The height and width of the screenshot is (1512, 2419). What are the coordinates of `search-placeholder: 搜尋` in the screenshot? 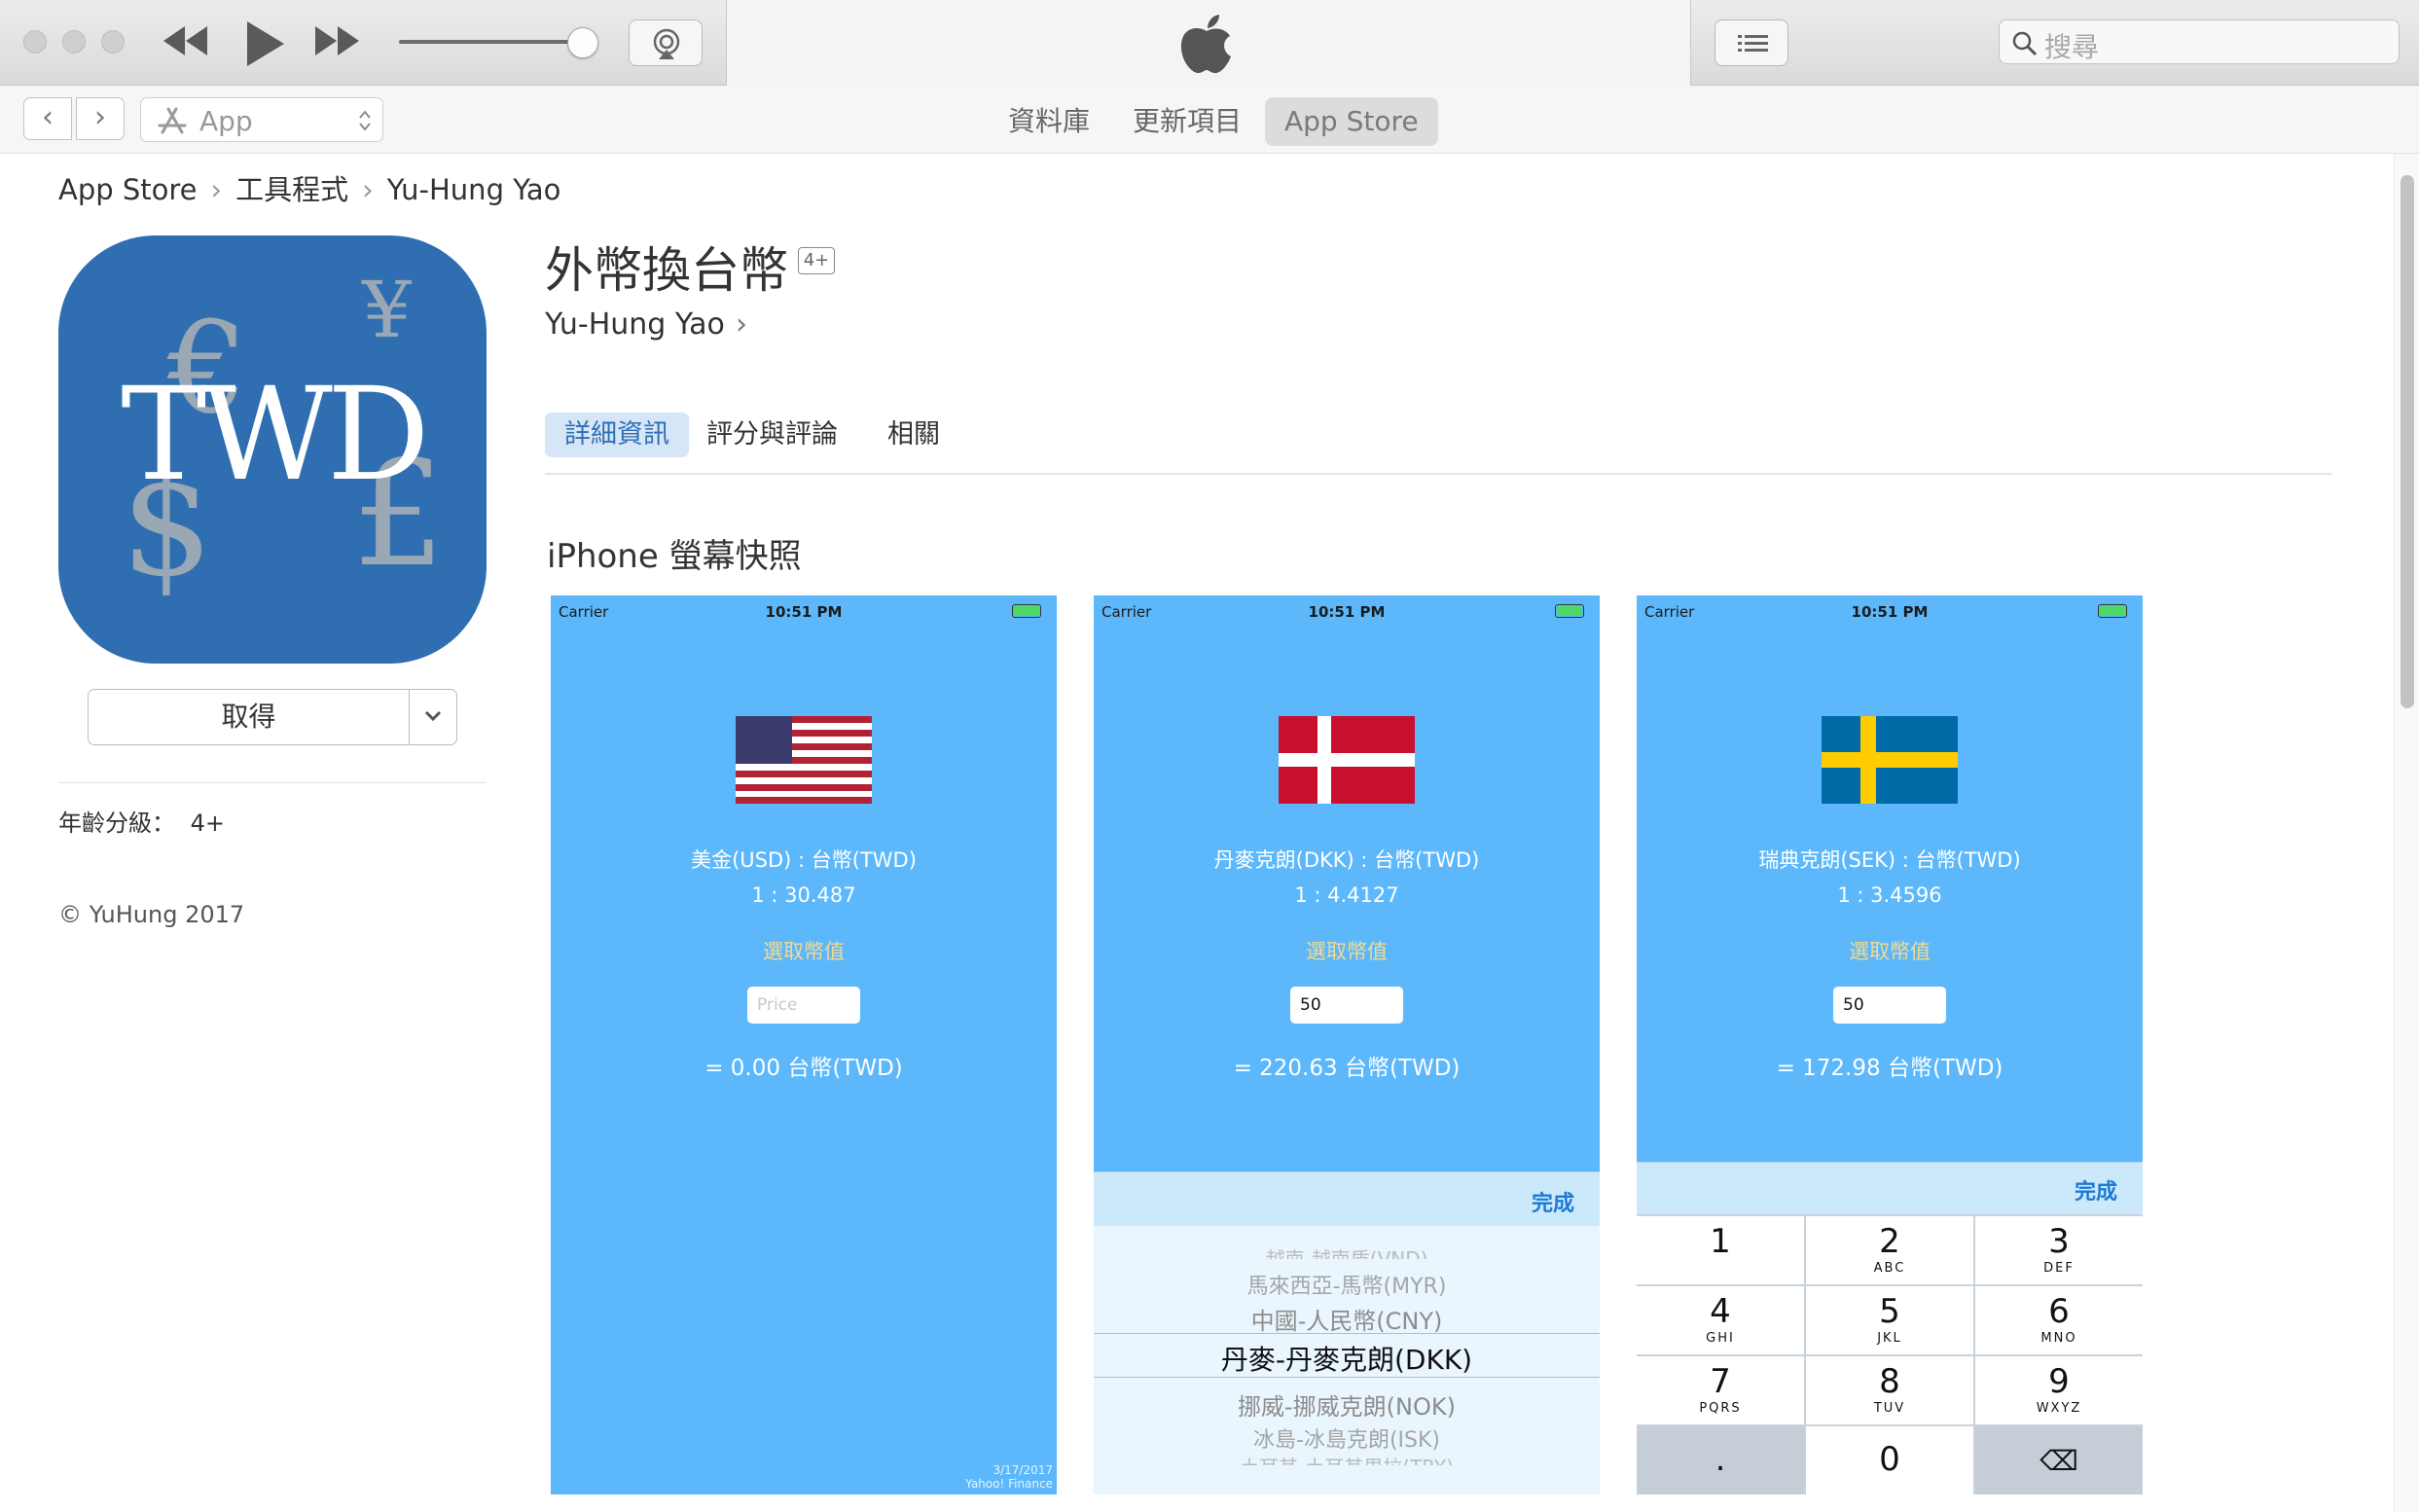 It's located at (2072, 47).